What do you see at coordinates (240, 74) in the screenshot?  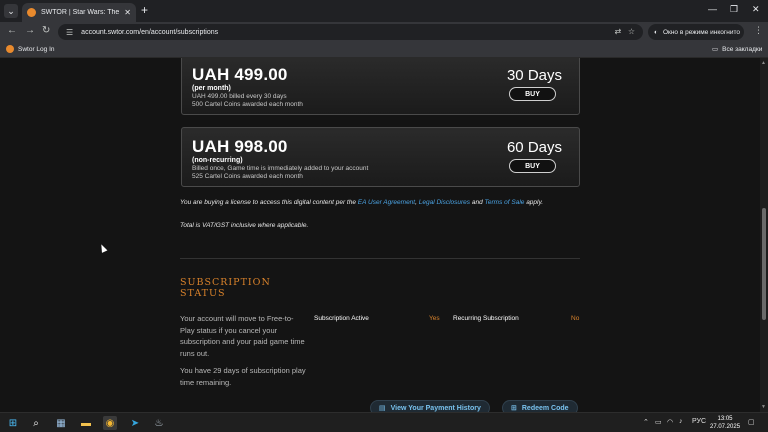 I see `plan-price: UAH 499.00` at bounding box center [240, 74].